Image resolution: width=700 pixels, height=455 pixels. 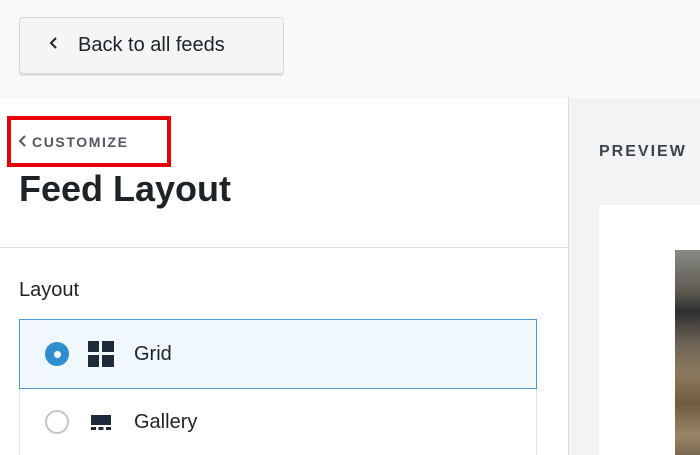 I want to click on highlight-box, so click(x=89, y=141).